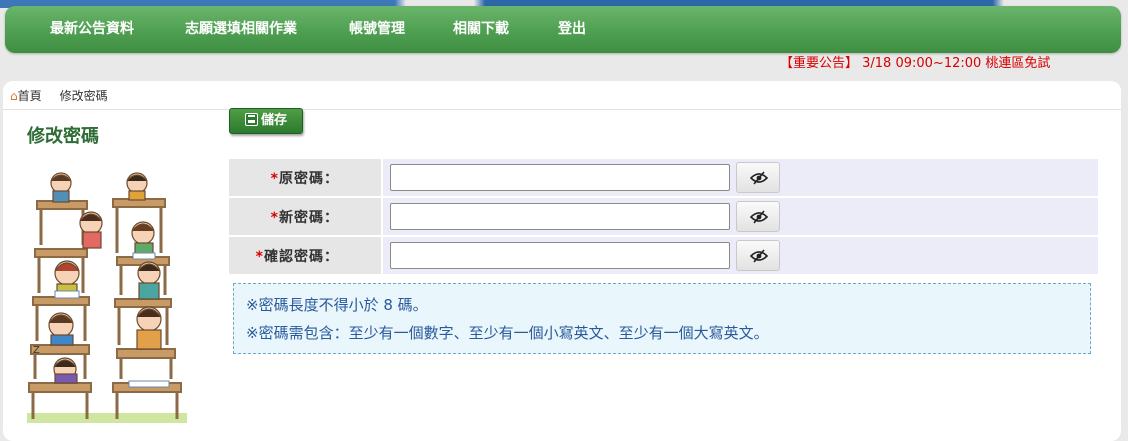  Describe the element at coordinates (377, 29) in the screenshot. I see `nav-item-account: 帳號管理` at that location.